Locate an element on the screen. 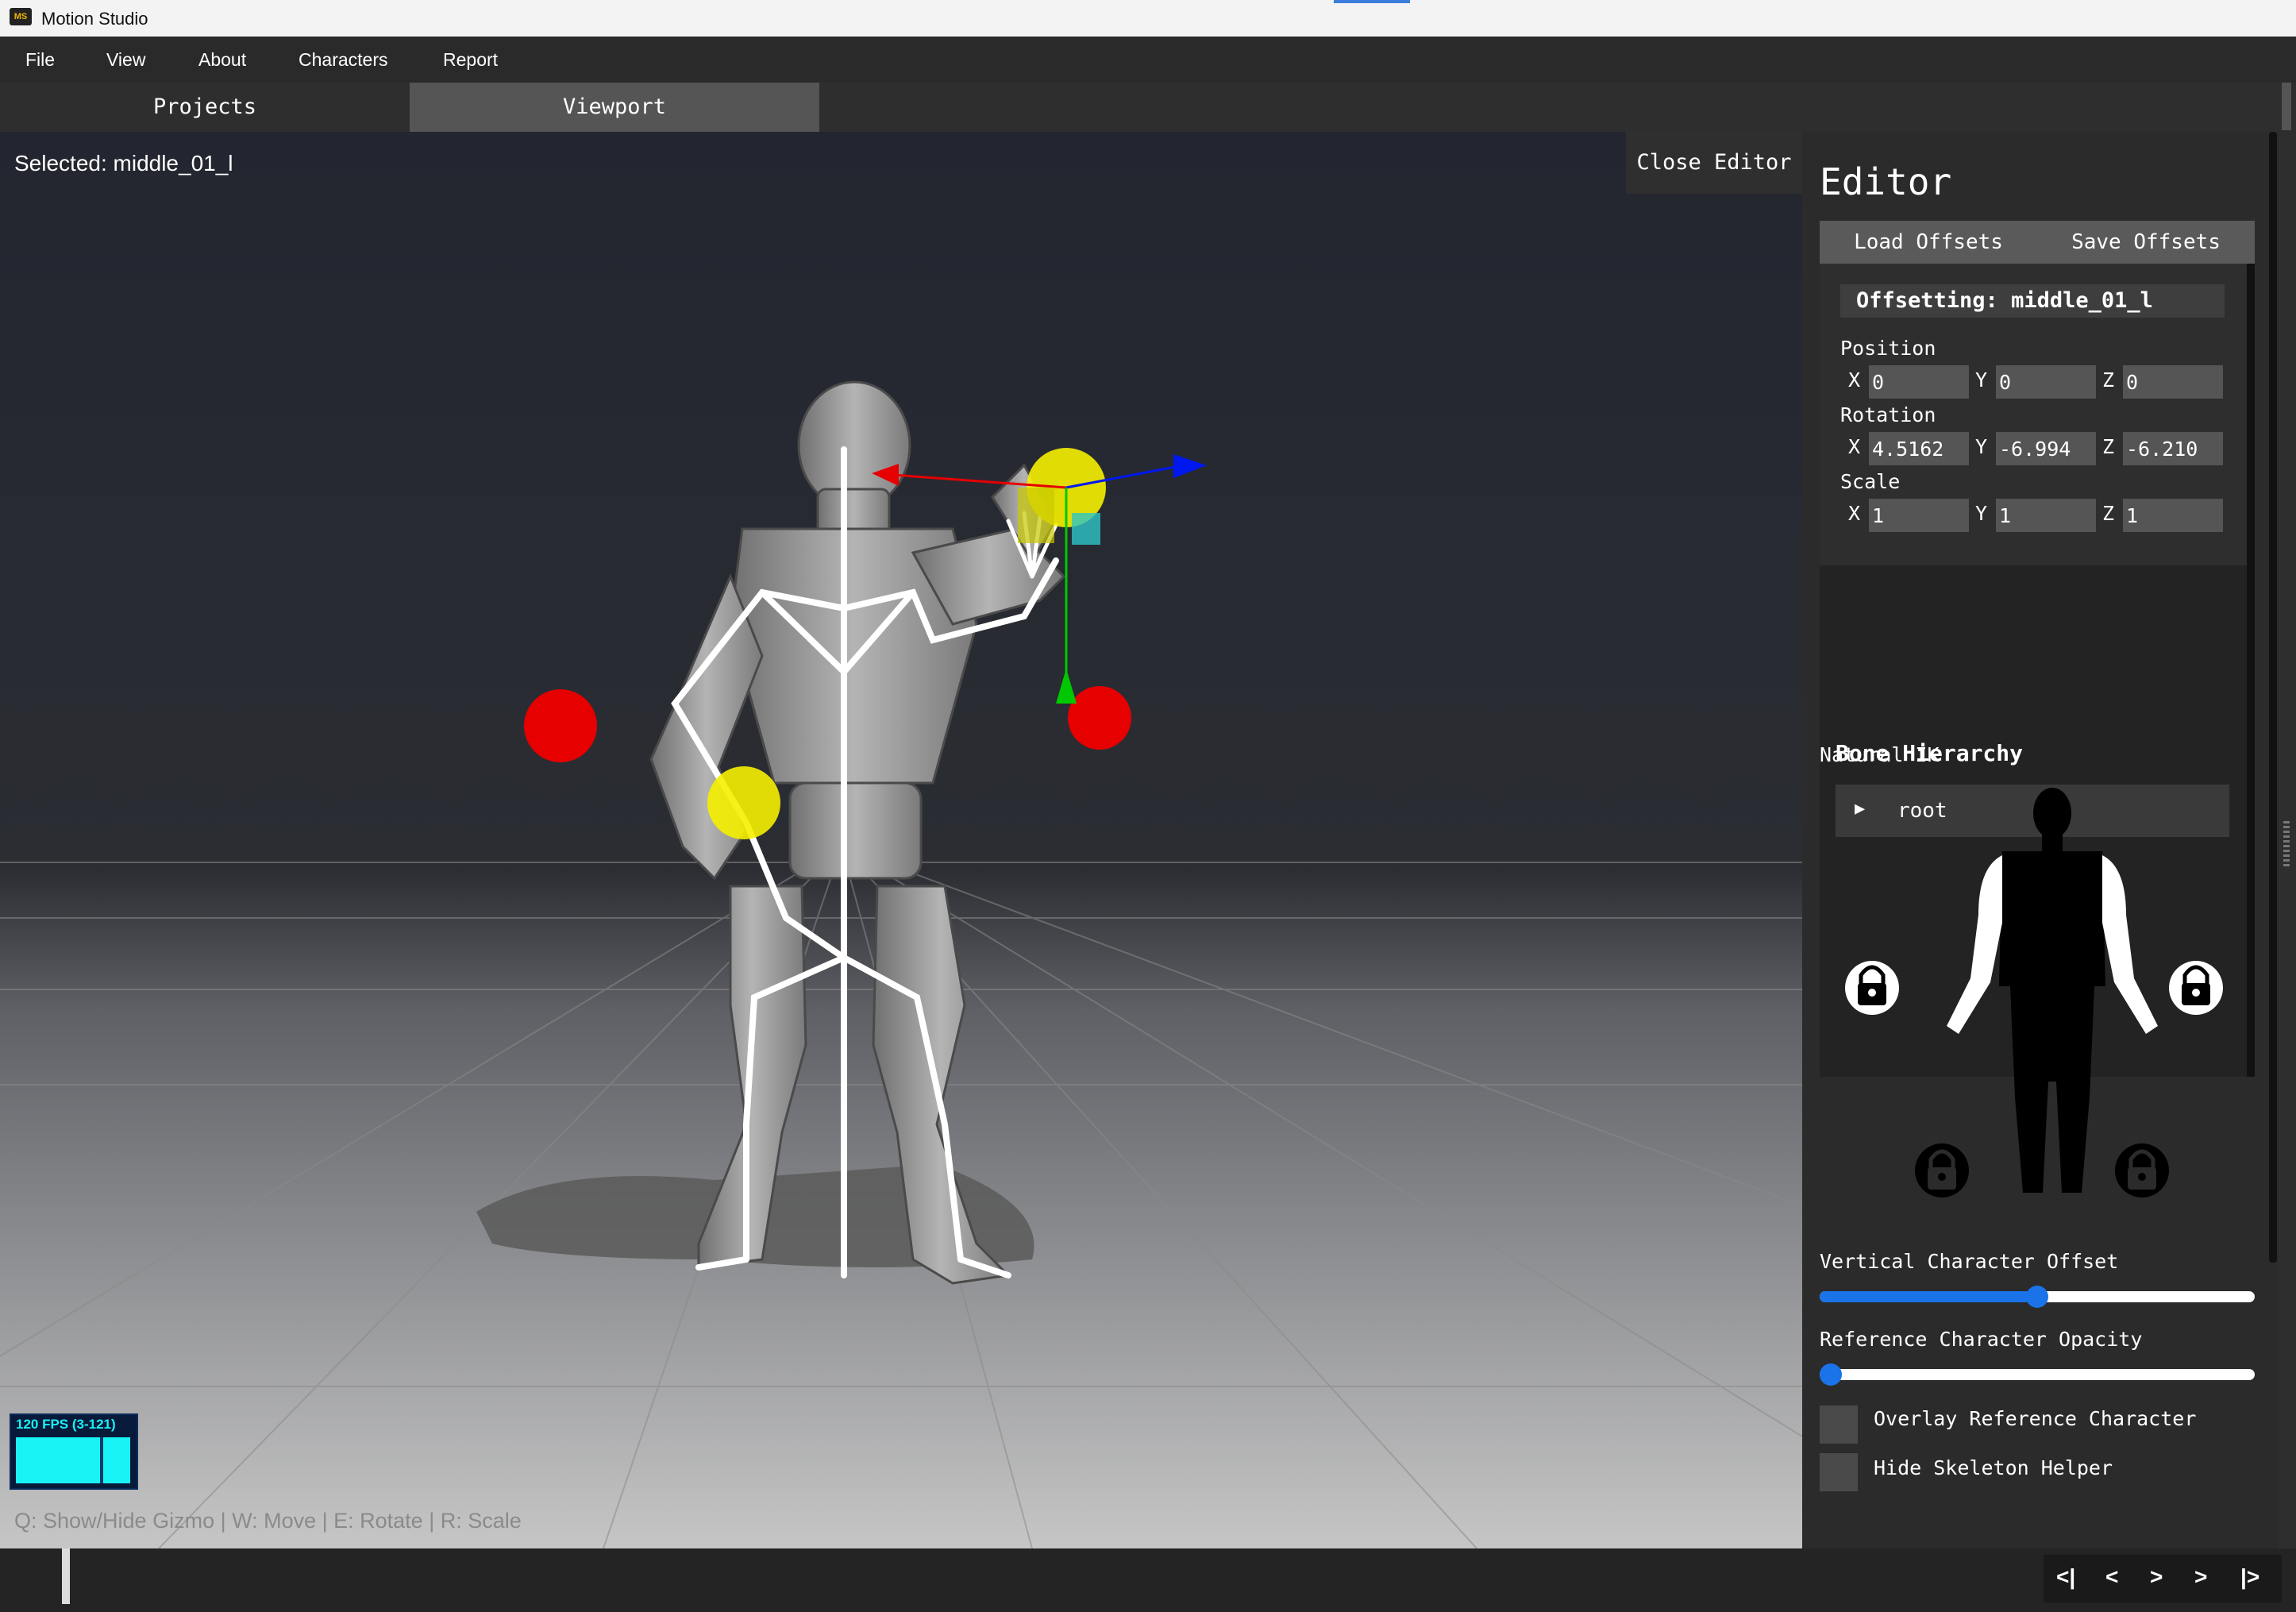 This screenshot has height=1612, width=2296. left-hand-lock-icon is located at coordinates (1872, 988).